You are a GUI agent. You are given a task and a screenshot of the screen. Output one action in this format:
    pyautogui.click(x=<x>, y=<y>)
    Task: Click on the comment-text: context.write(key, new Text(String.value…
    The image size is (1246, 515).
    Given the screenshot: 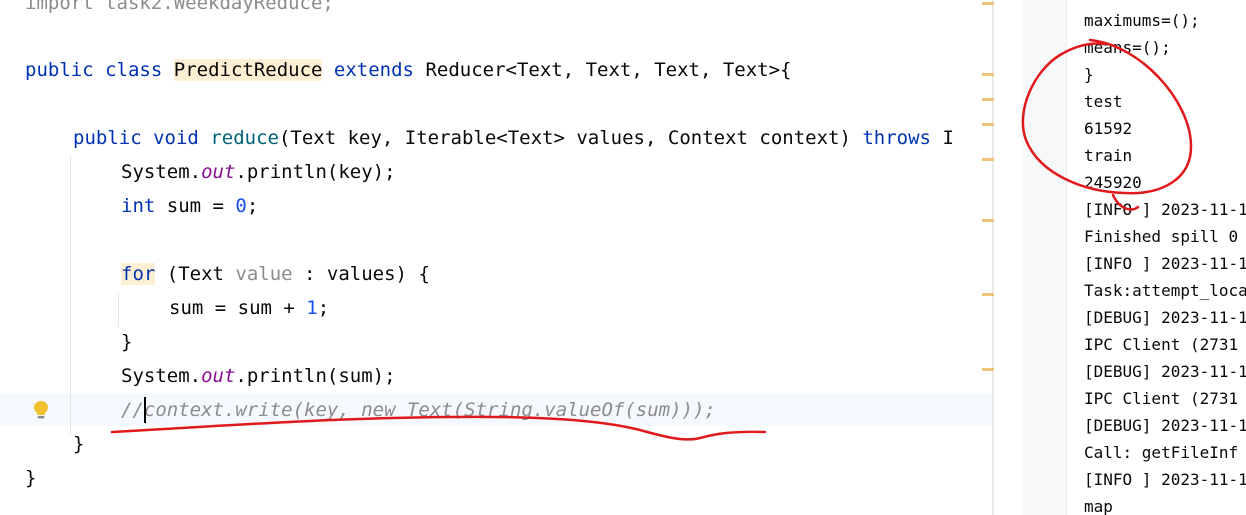 What is the action you would take?
    pyautogui.click(x=429, y=410)
    